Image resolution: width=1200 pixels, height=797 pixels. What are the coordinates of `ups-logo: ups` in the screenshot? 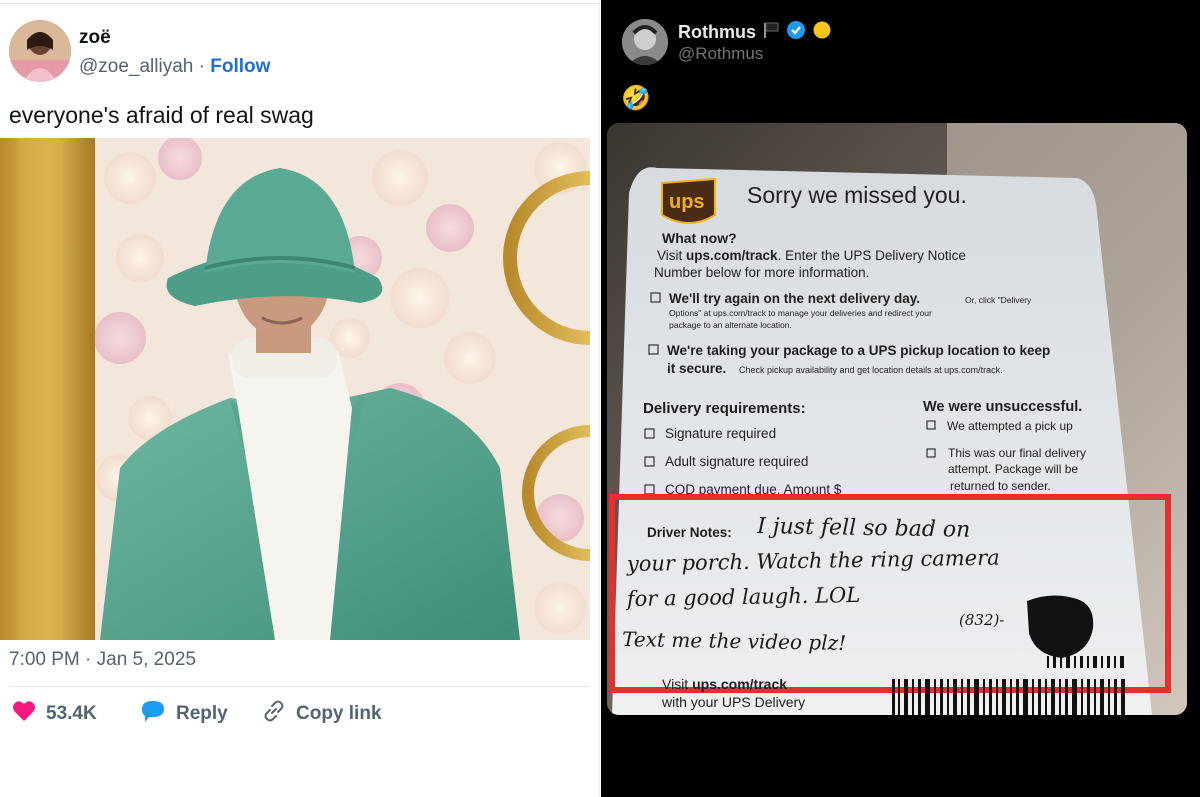 It's located at (688, 200).